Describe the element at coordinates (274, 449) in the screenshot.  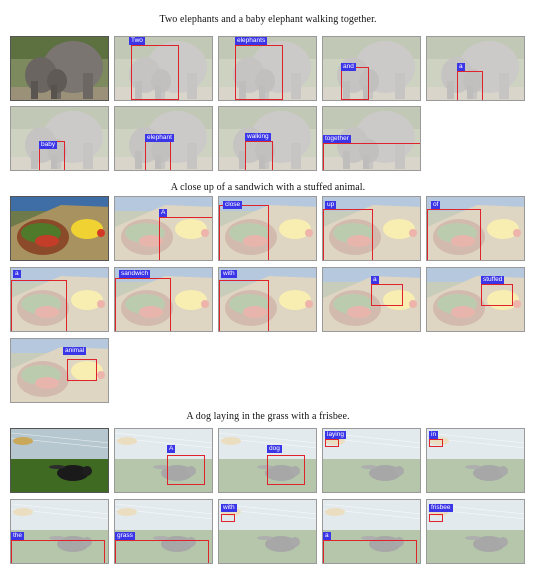
I see `word-tag: dog` at that location.